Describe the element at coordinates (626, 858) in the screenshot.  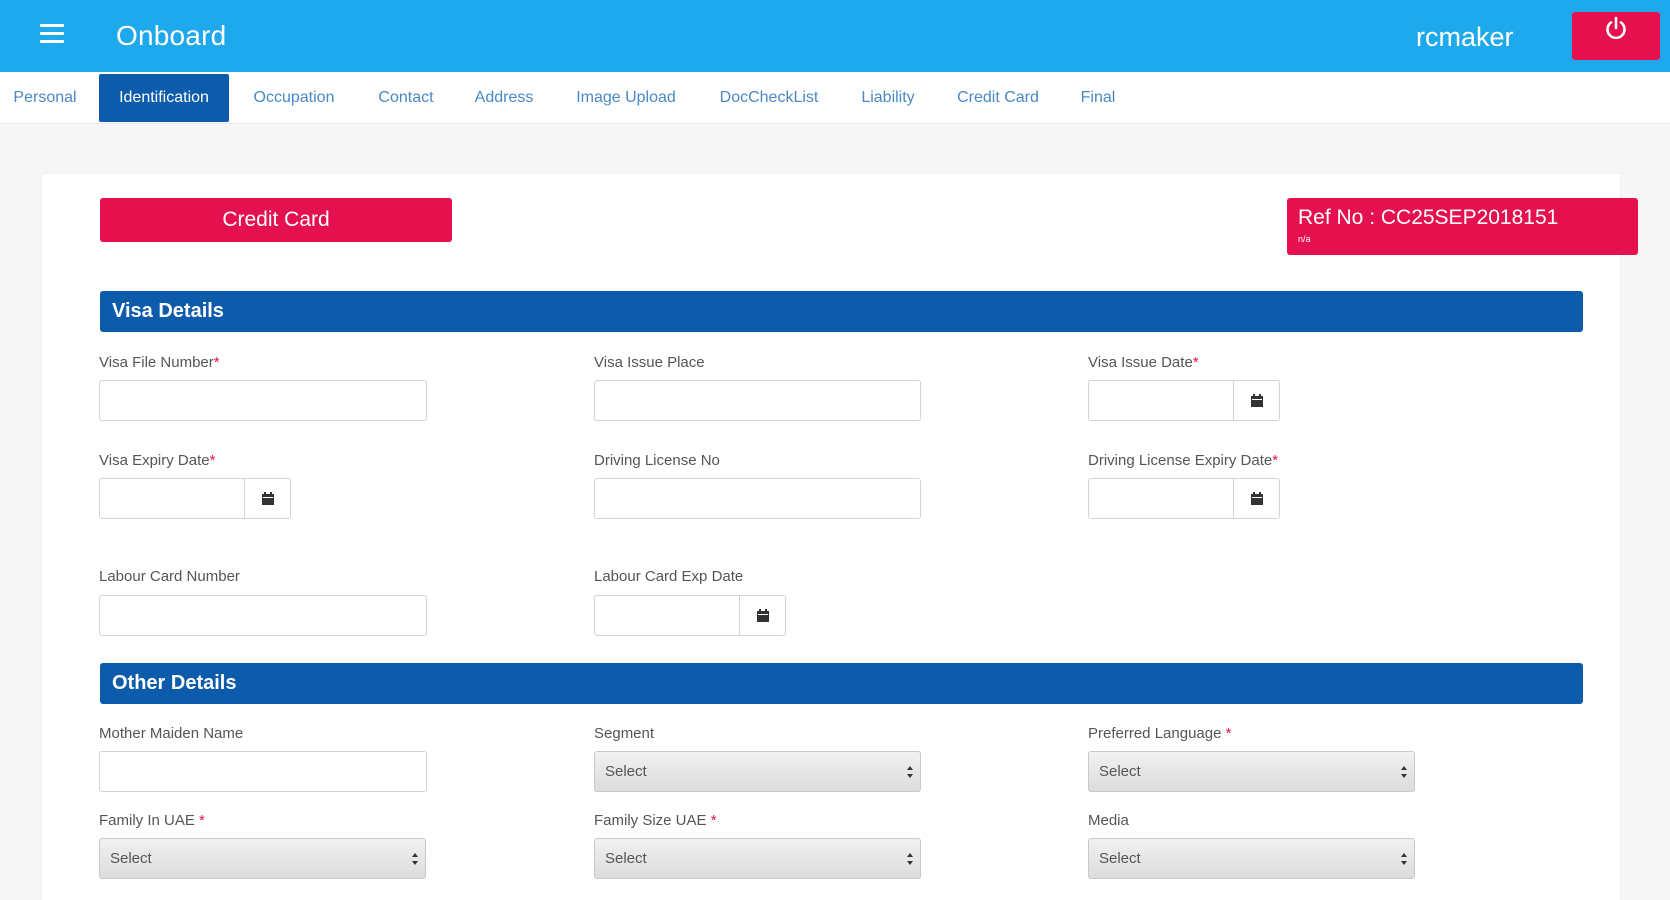
I see `family-size-uae-select-value: Select` at that location.